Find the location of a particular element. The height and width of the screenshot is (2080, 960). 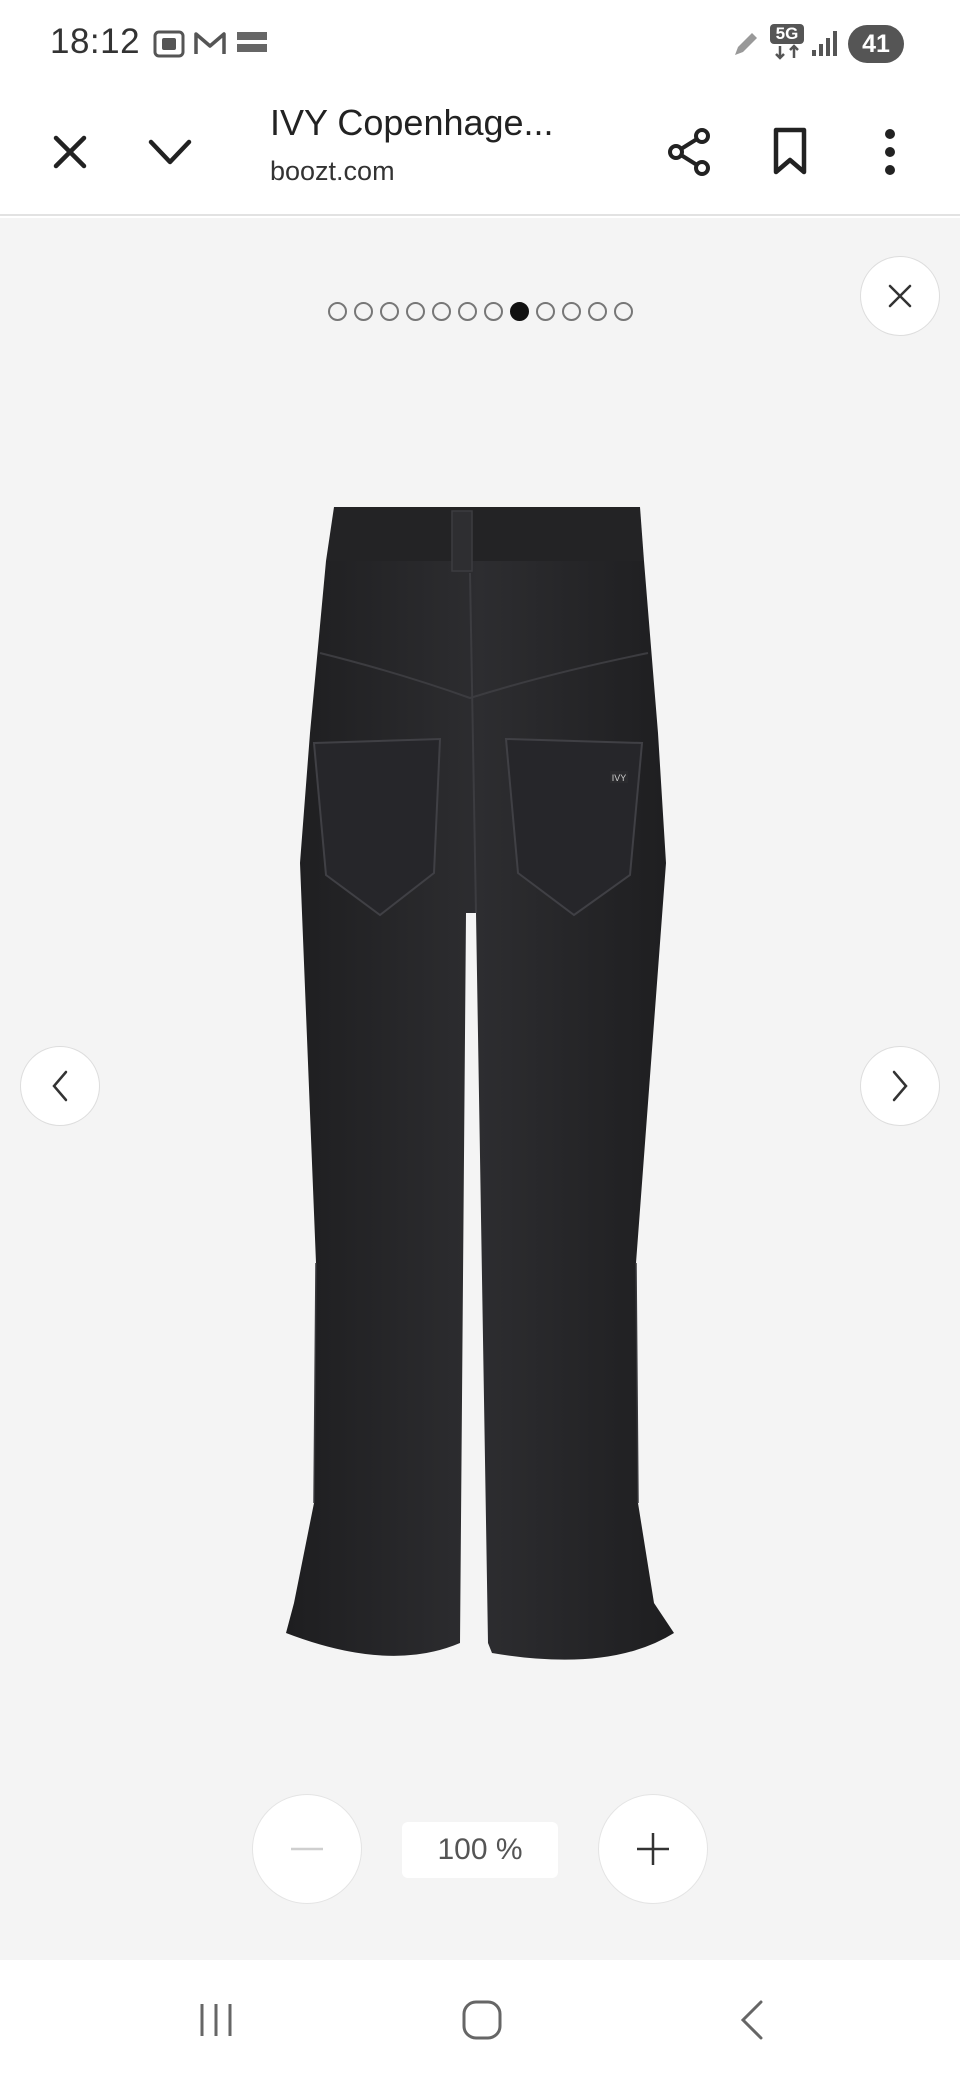

close-viewer-button is located at coordinates (900, 296).